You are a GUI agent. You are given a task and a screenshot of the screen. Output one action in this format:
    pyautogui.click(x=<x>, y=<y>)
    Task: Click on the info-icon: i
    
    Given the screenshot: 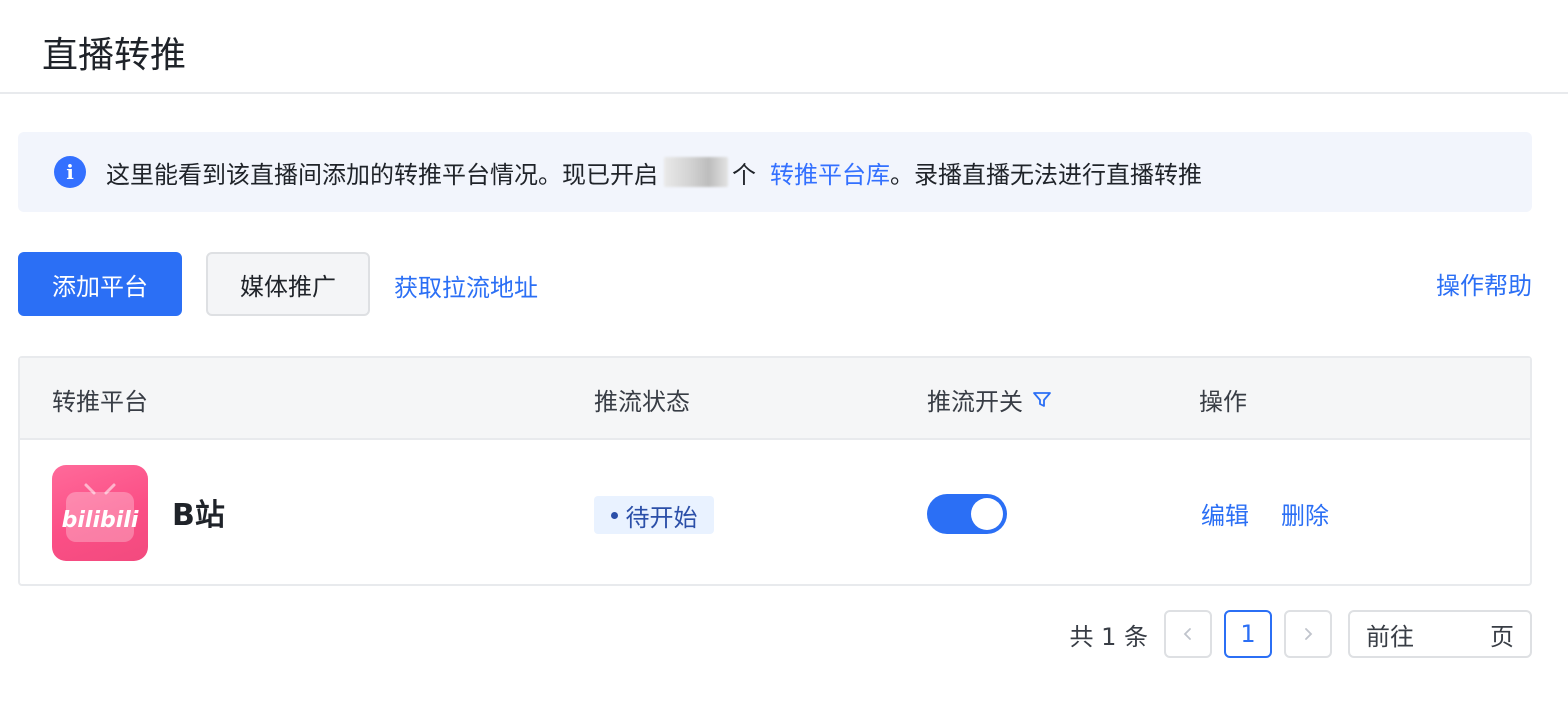 What is the action you would take?
    pyautogui.click(x=70, y=172)
    